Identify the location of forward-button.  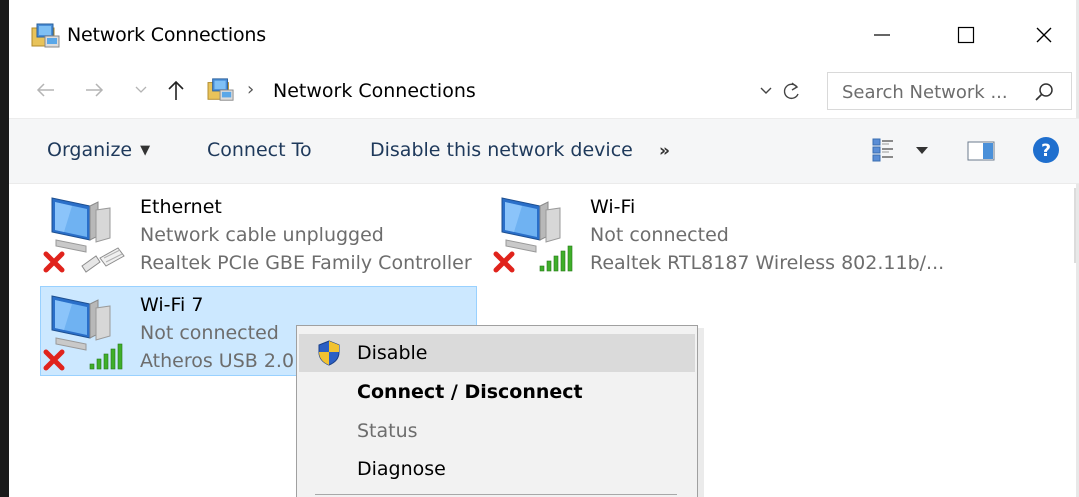
(94, 90).